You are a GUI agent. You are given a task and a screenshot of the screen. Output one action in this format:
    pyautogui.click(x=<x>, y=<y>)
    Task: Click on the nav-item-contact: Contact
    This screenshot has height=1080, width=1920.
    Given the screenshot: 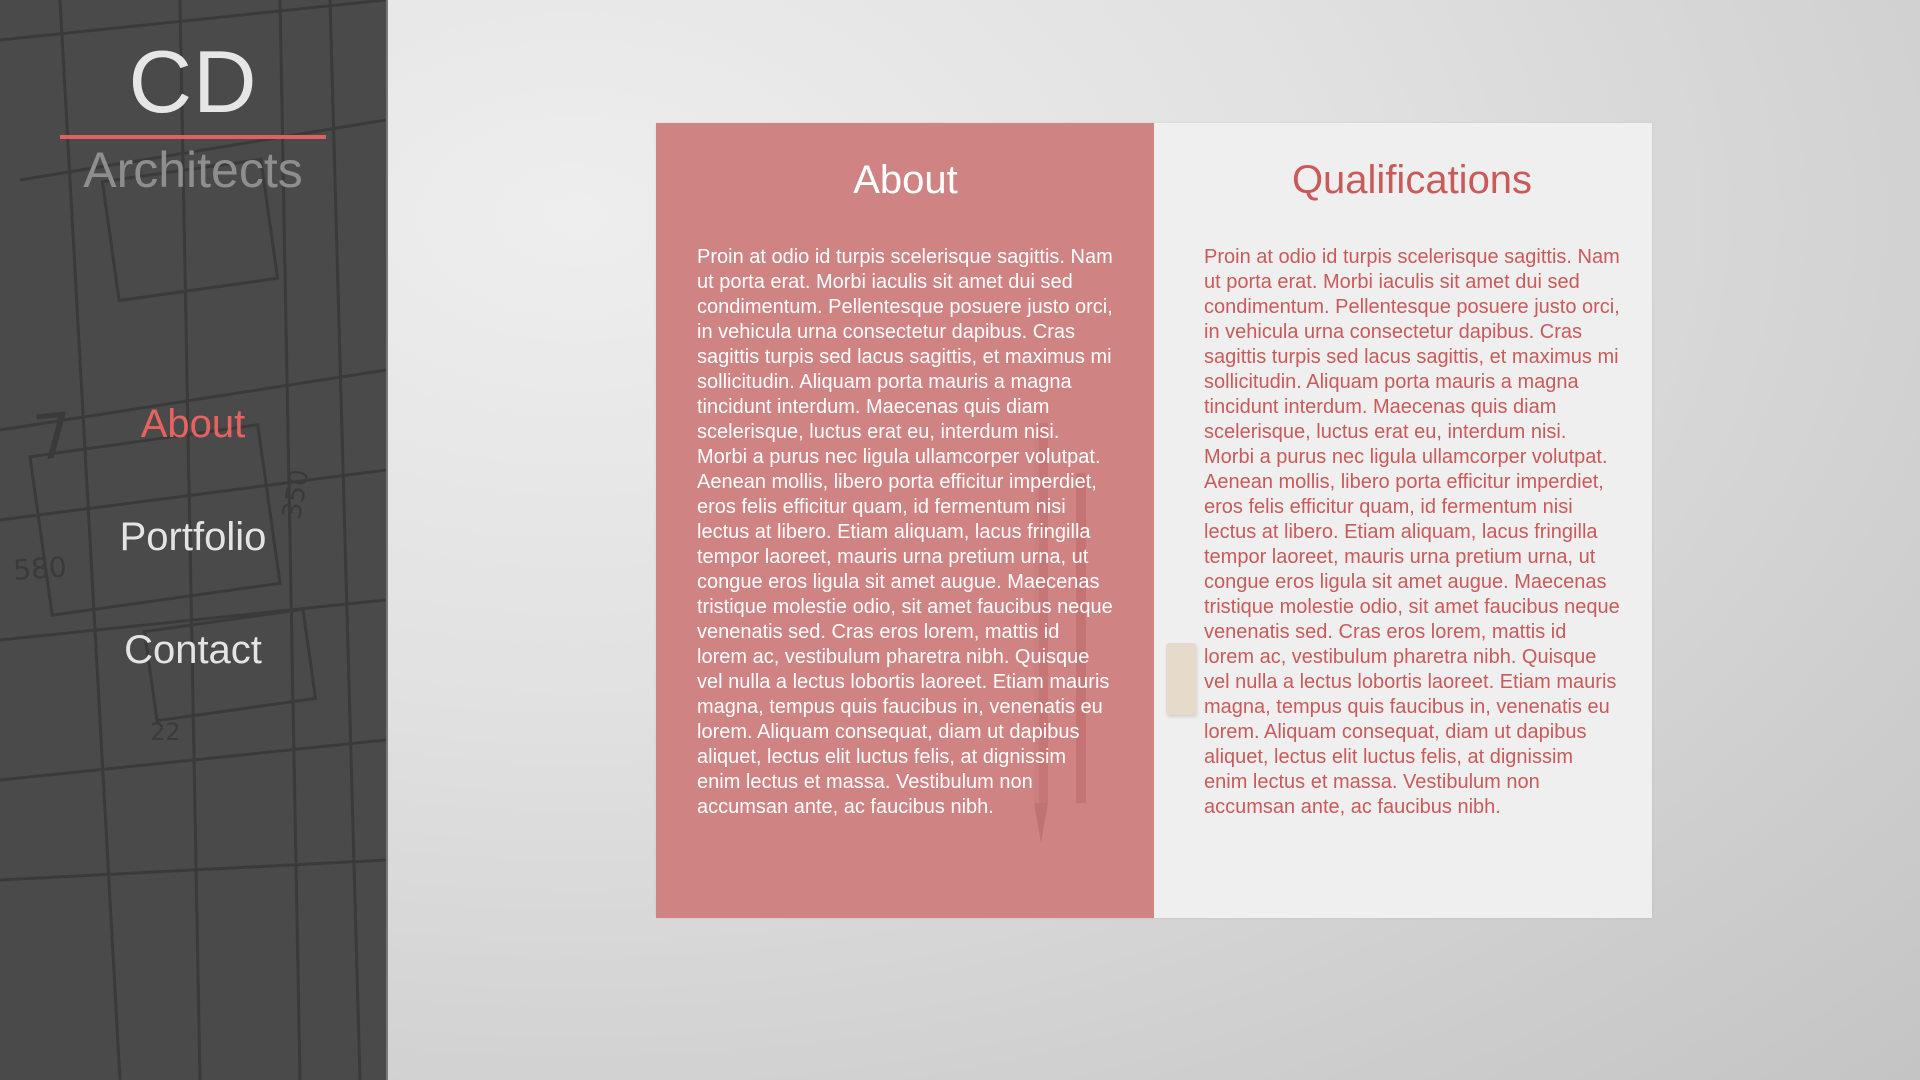 What is the action you would take?
    pyautogui.click(x=193, y=680)
    